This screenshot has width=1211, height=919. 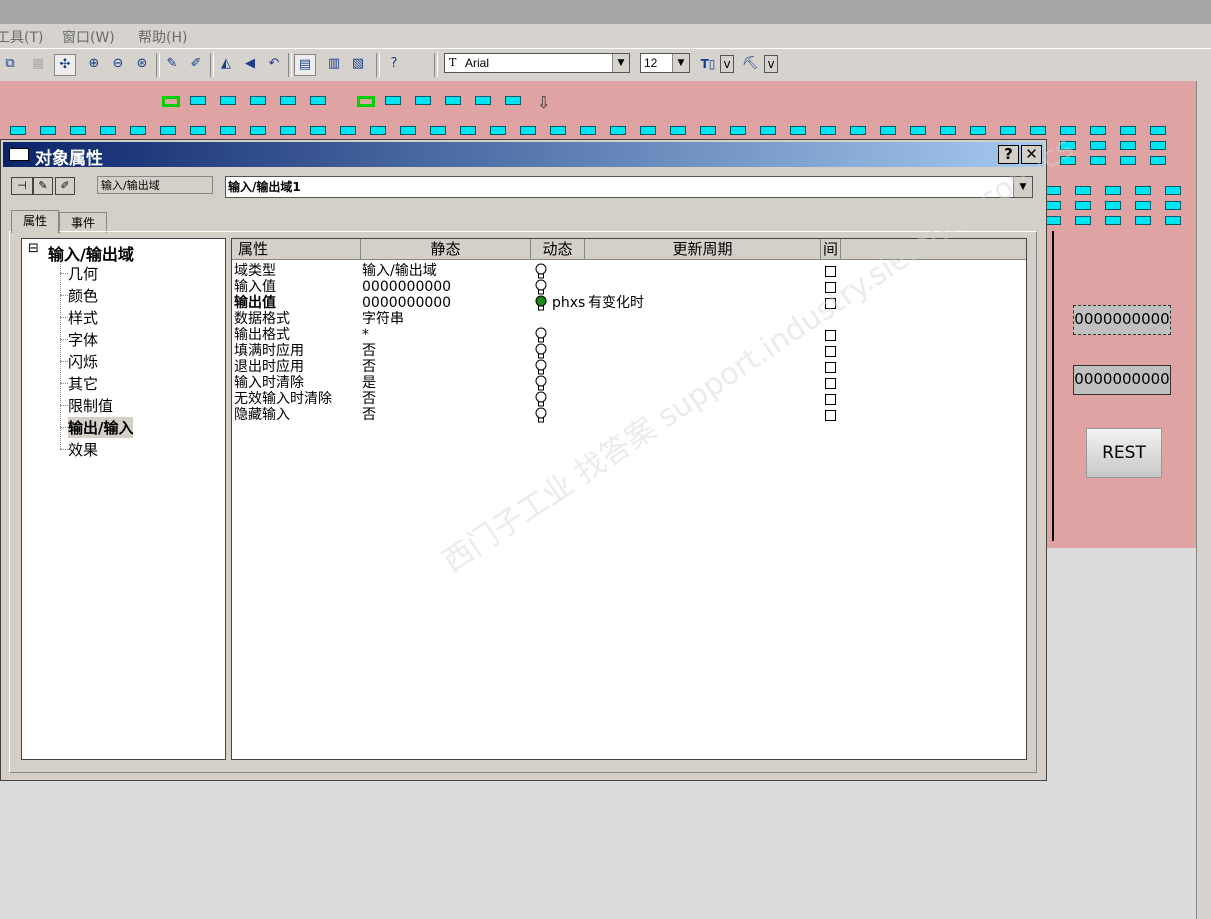 I want to click on fill-color-icon: ⛏, so click(x=750, y=64).